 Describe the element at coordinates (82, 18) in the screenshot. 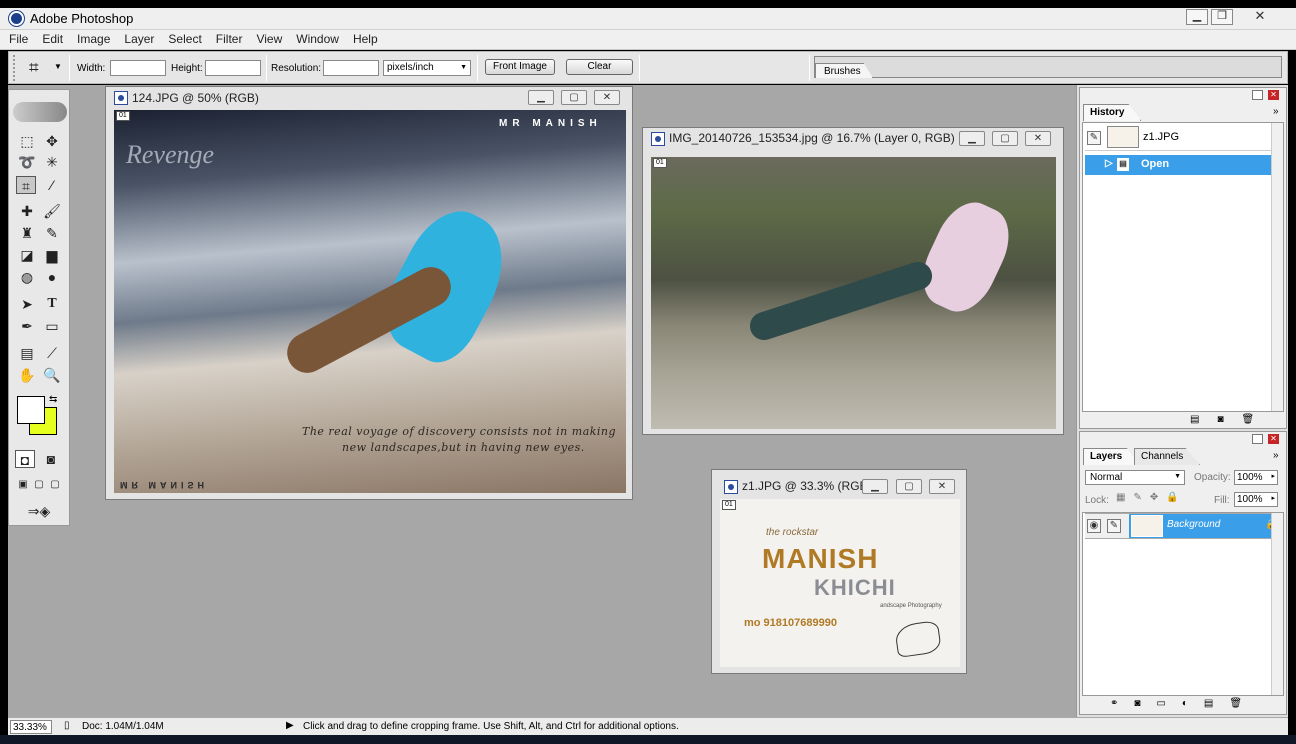

I see `app-title: Adobe Photoshop` at that location.